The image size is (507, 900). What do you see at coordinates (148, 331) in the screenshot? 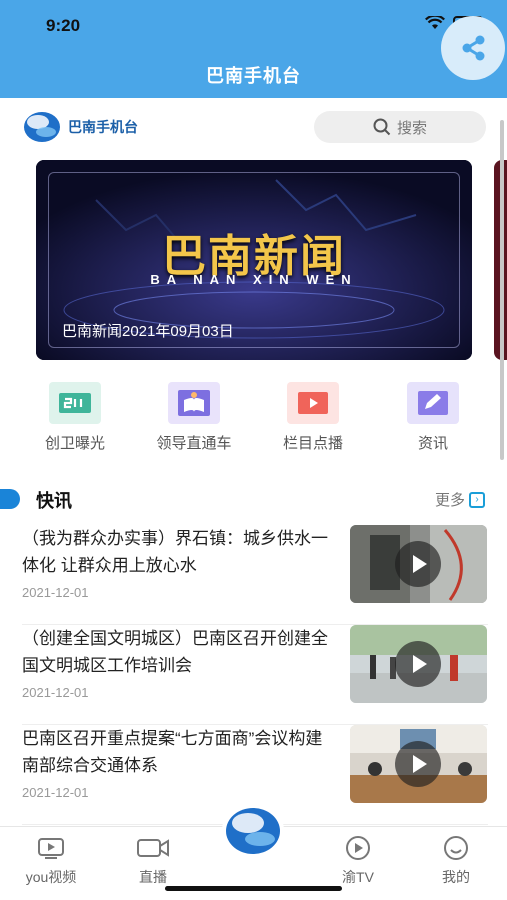
I see `banner-caption: 巴南新闻2021年09月03日` at bounding box center [148, 331].